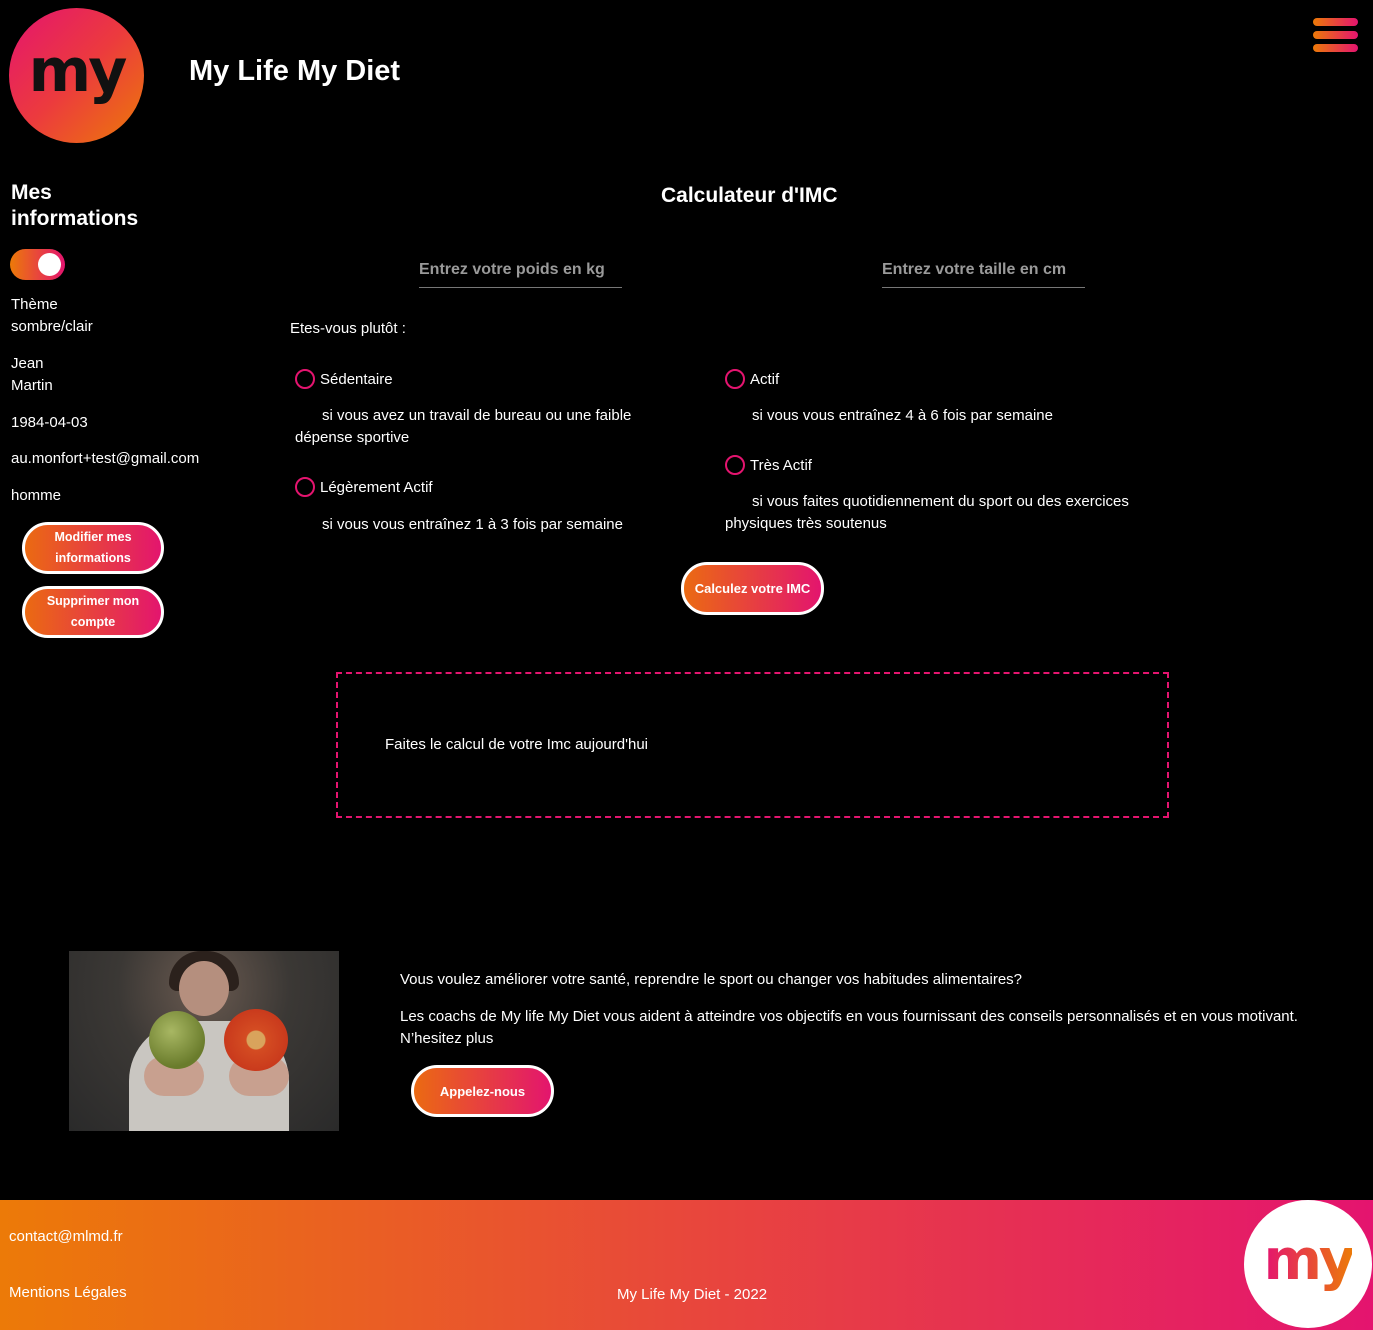  What do you see at coordinates (295, 71) in the screenshot?
I see `site-title: My Life My Diet` at bounding box center [295, 71].